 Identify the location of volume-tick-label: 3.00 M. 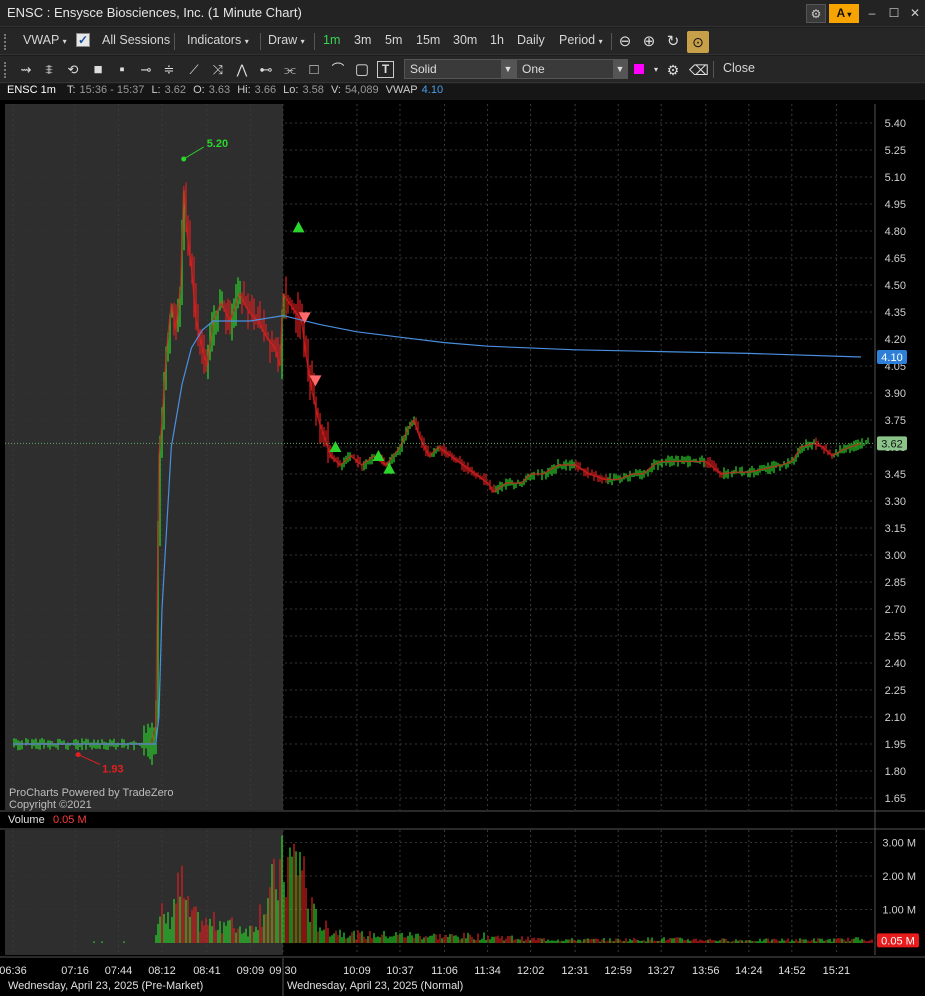
(899, 844).